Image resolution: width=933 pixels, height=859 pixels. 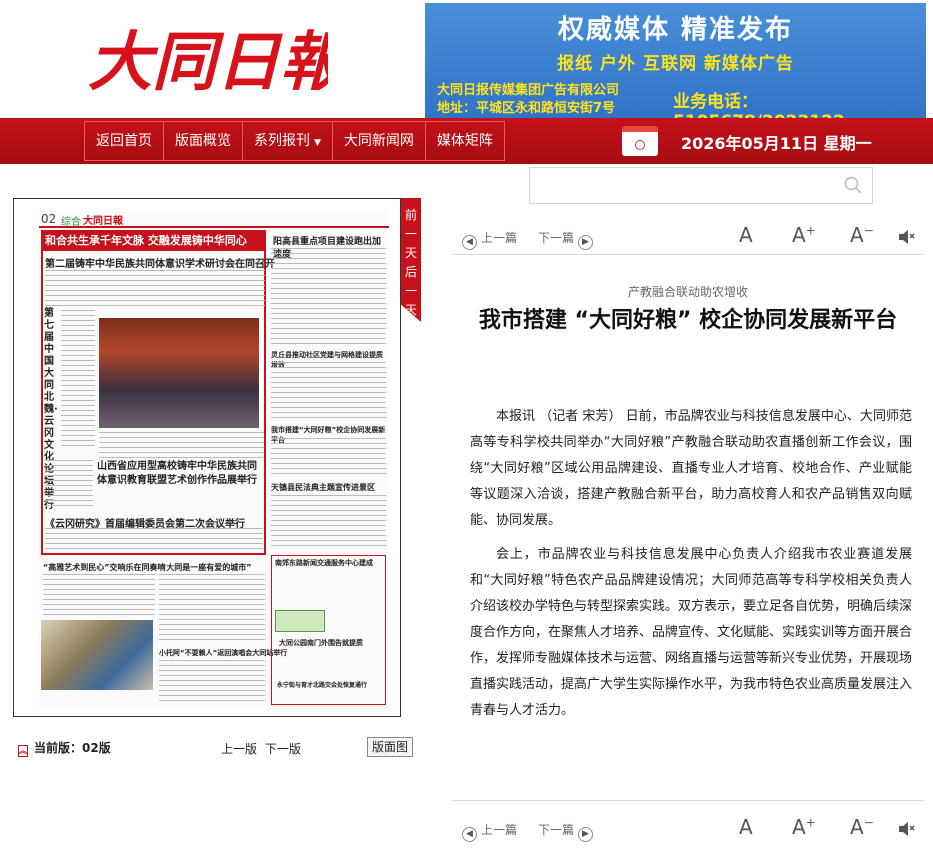 I want to click on nav-home-label: 返回首页, so click(x=124, y=141).